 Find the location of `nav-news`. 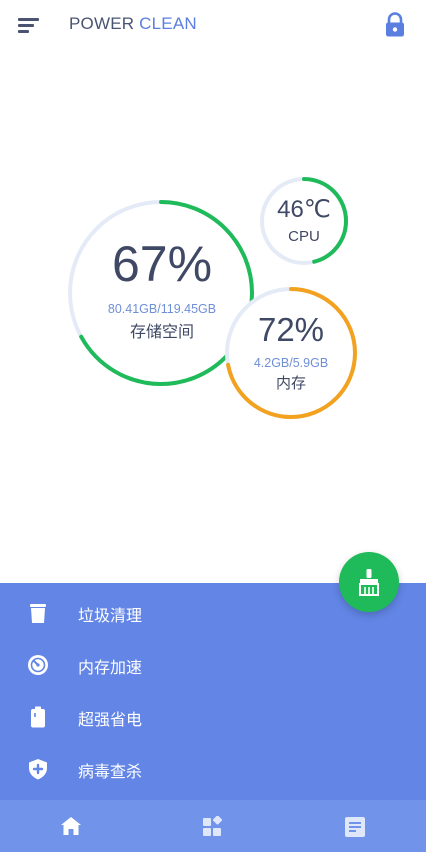

nav-news is located at coordinates (355, 826).